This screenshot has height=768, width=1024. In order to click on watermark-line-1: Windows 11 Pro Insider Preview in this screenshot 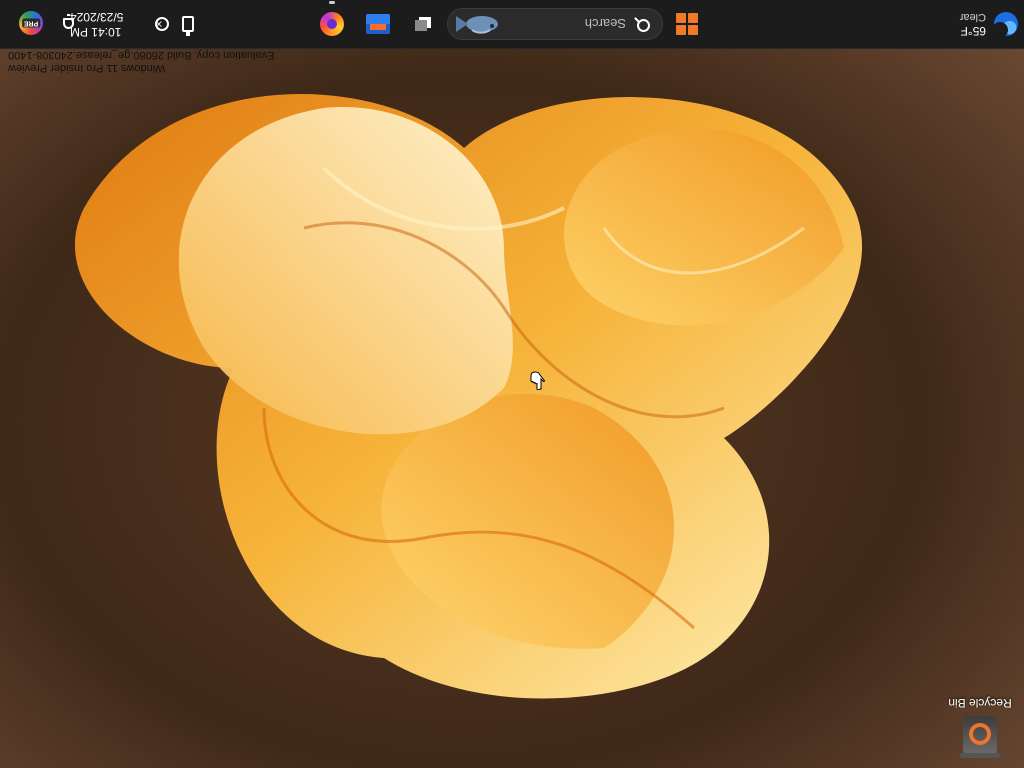, I will do `click(87, 68)`.